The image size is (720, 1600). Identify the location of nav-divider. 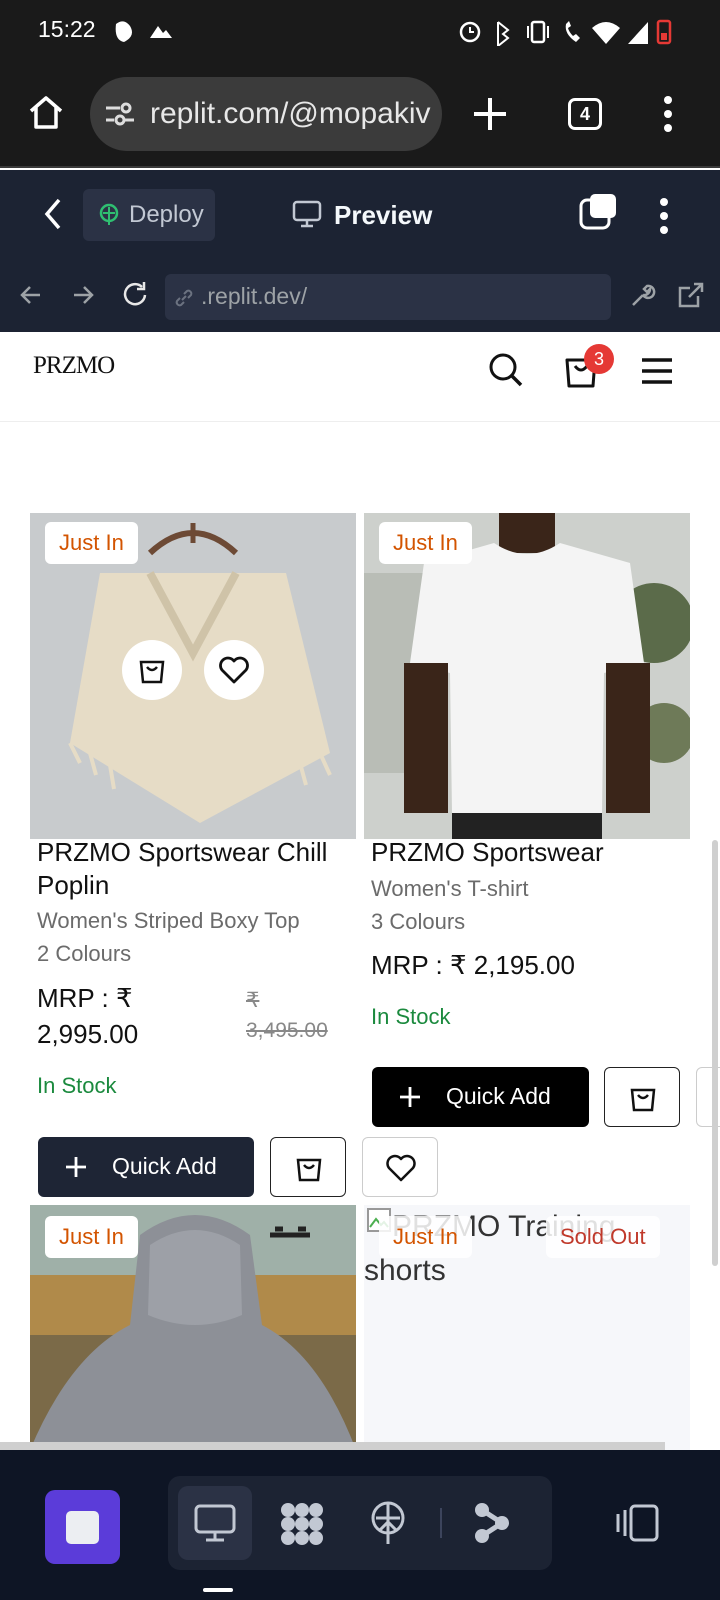
(441, 1523).